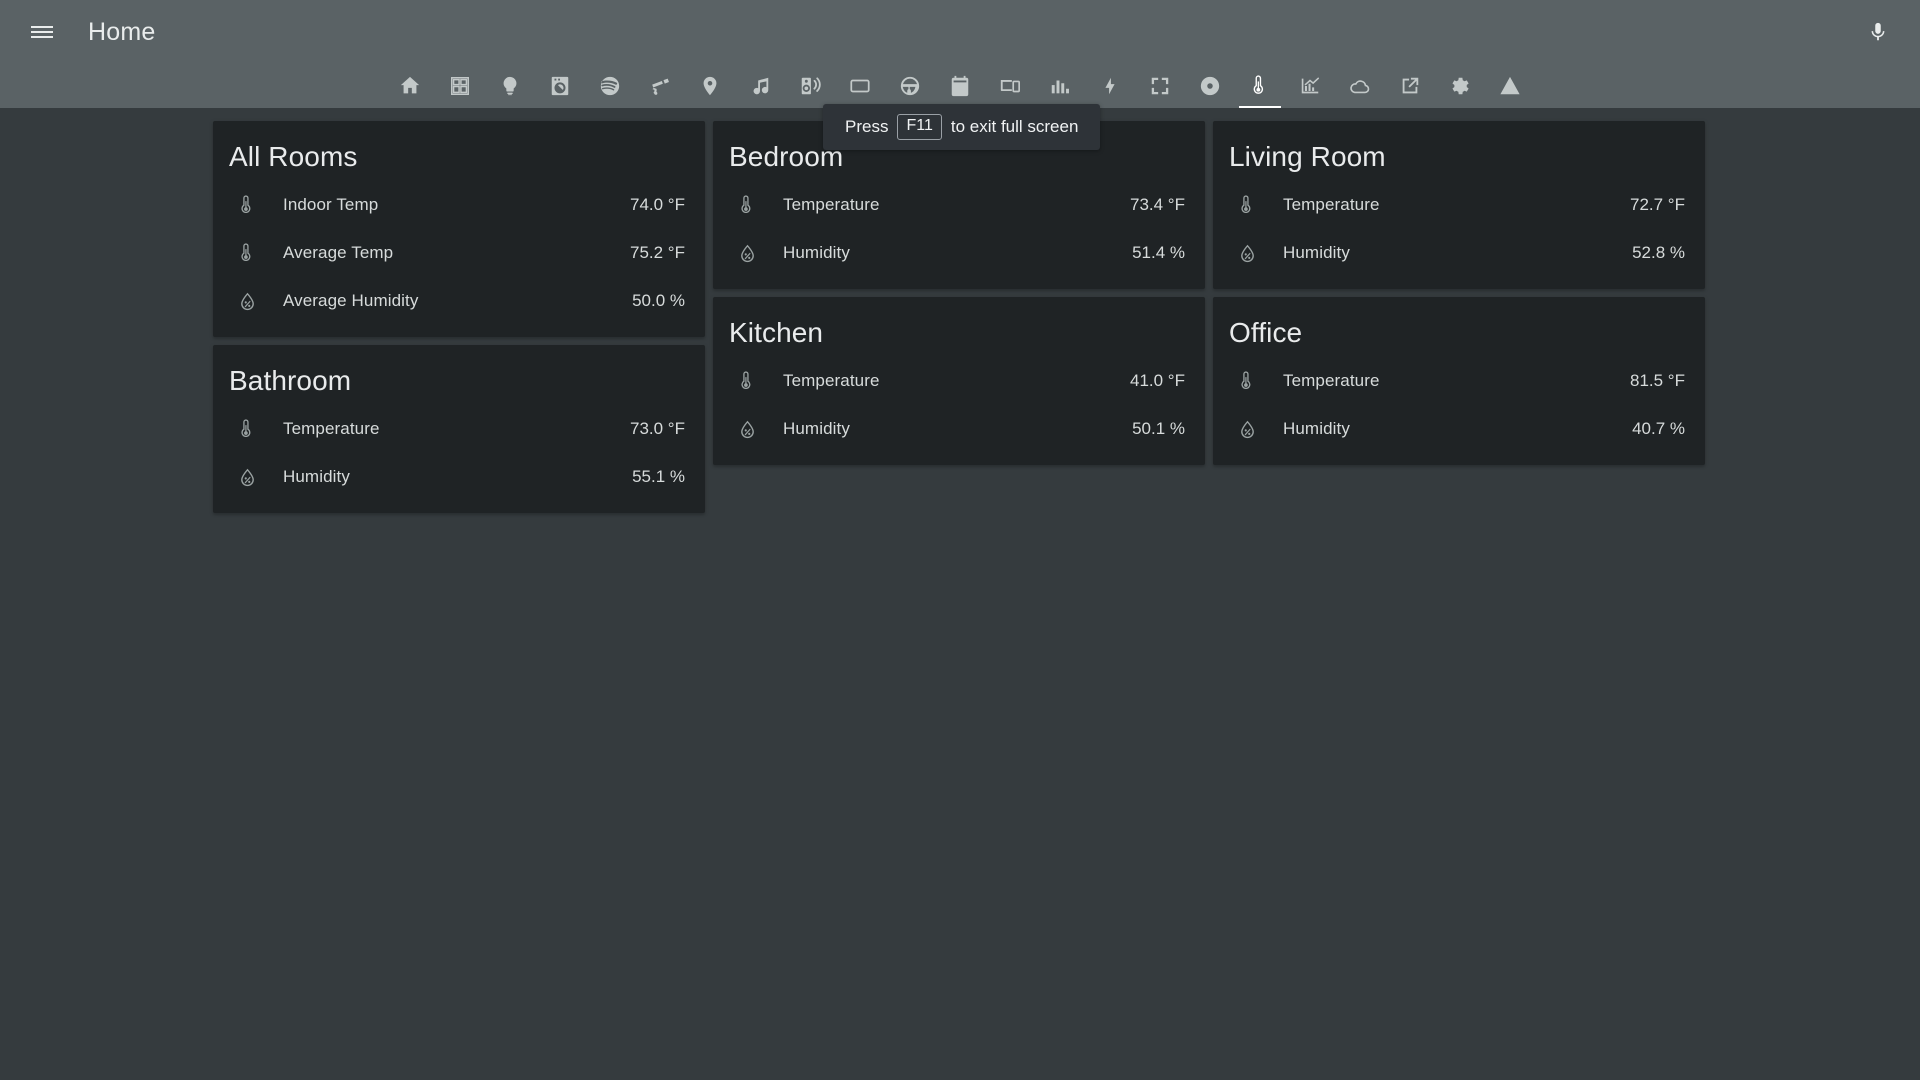  I want to click on entity-row: Temperature 41.0 °F, so click(959, 381).